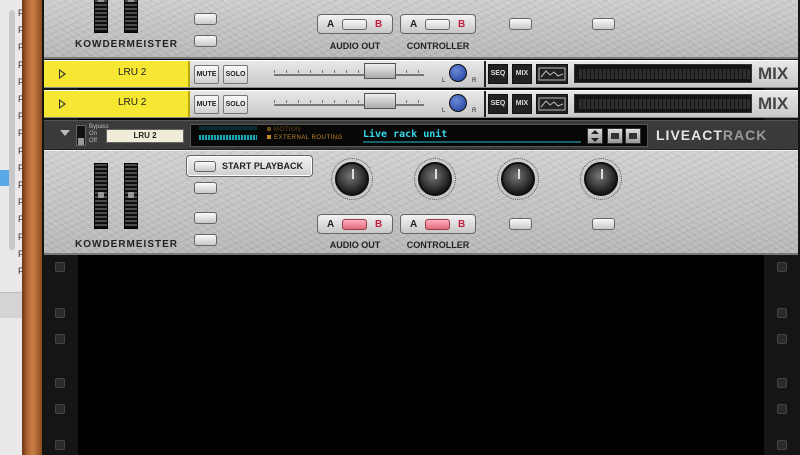  Describe the element at coordinates (633, 136) in the screenshot. I see `save-icon` at that location.